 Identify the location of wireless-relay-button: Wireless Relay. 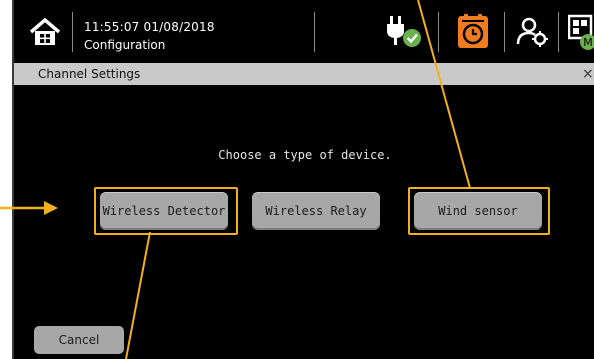
(316, 211).